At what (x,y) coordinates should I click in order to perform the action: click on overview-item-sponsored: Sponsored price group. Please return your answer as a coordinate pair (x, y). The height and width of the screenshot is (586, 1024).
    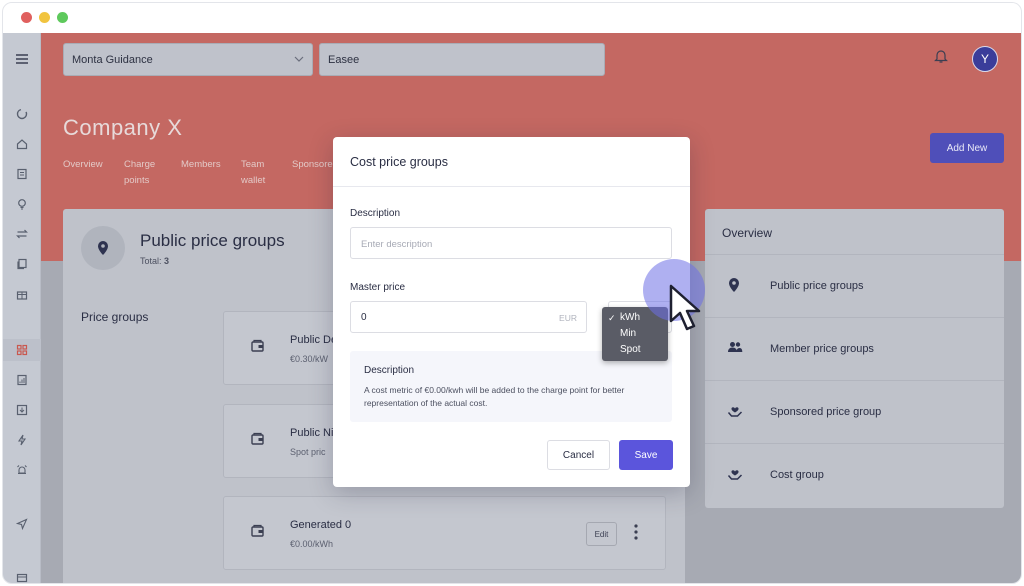
    Looking at the image, I should click on (854, 411).